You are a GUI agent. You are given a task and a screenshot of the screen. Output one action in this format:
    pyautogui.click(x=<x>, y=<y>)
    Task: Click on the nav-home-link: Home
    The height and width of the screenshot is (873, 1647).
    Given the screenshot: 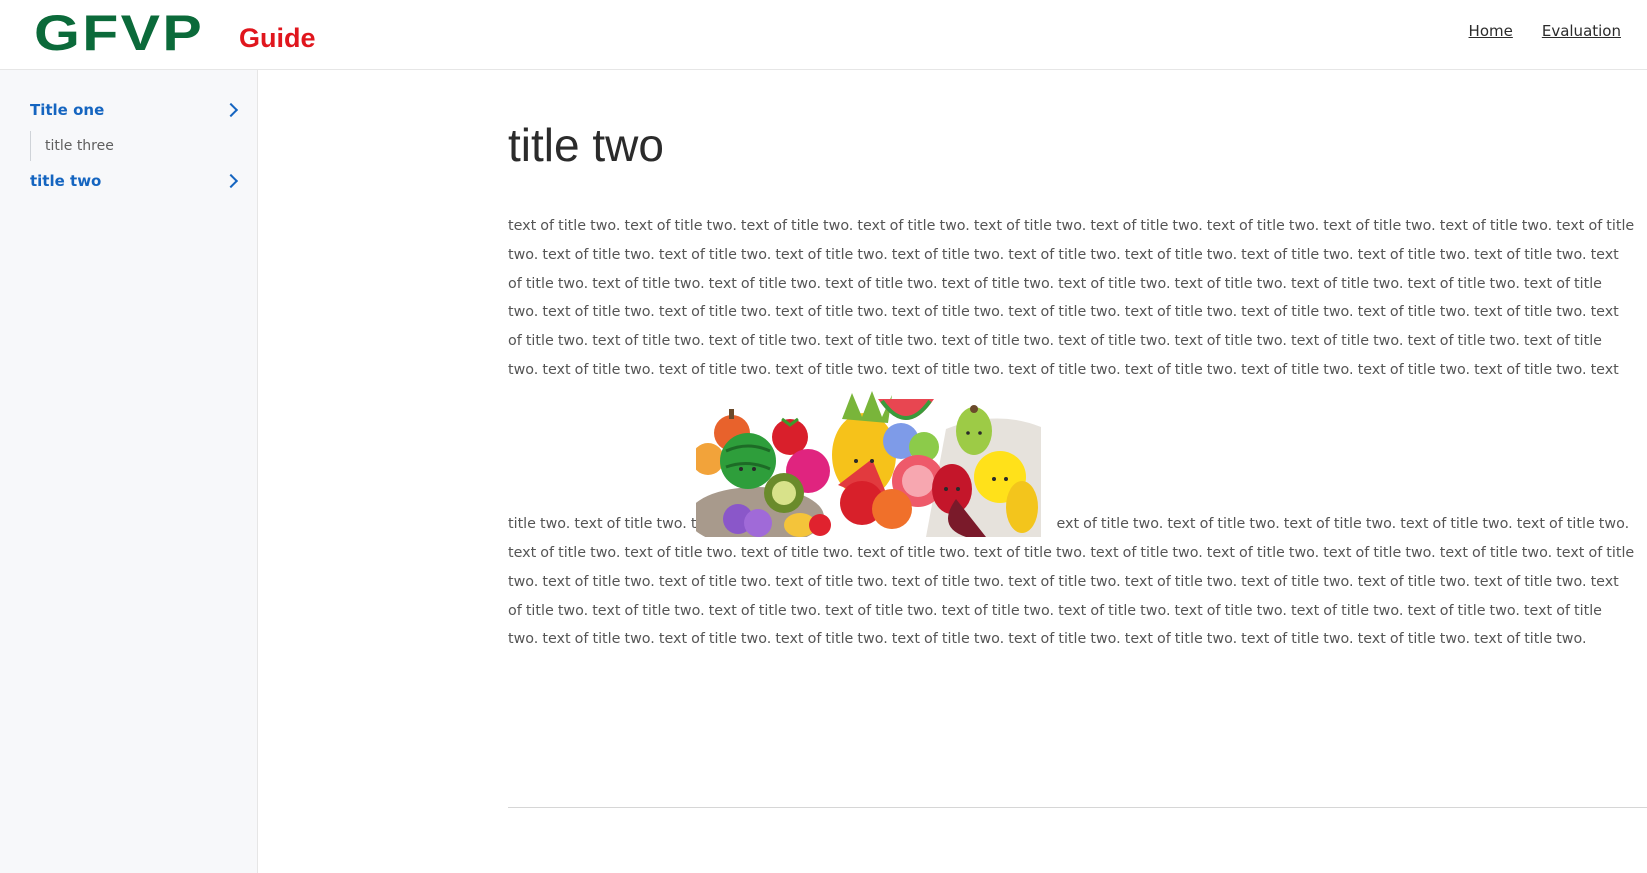 What is the action you would take?
    pyautogui.click(x=1491, y=31)
    